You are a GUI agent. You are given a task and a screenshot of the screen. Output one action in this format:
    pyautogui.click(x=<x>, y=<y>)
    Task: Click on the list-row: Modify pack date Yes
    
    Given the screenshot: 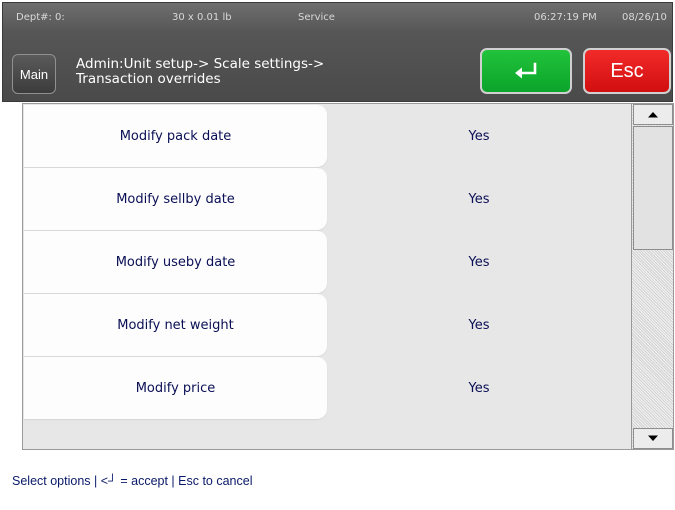 What is the action you would take?
    pyautogui.click(x=327, y=136)
    